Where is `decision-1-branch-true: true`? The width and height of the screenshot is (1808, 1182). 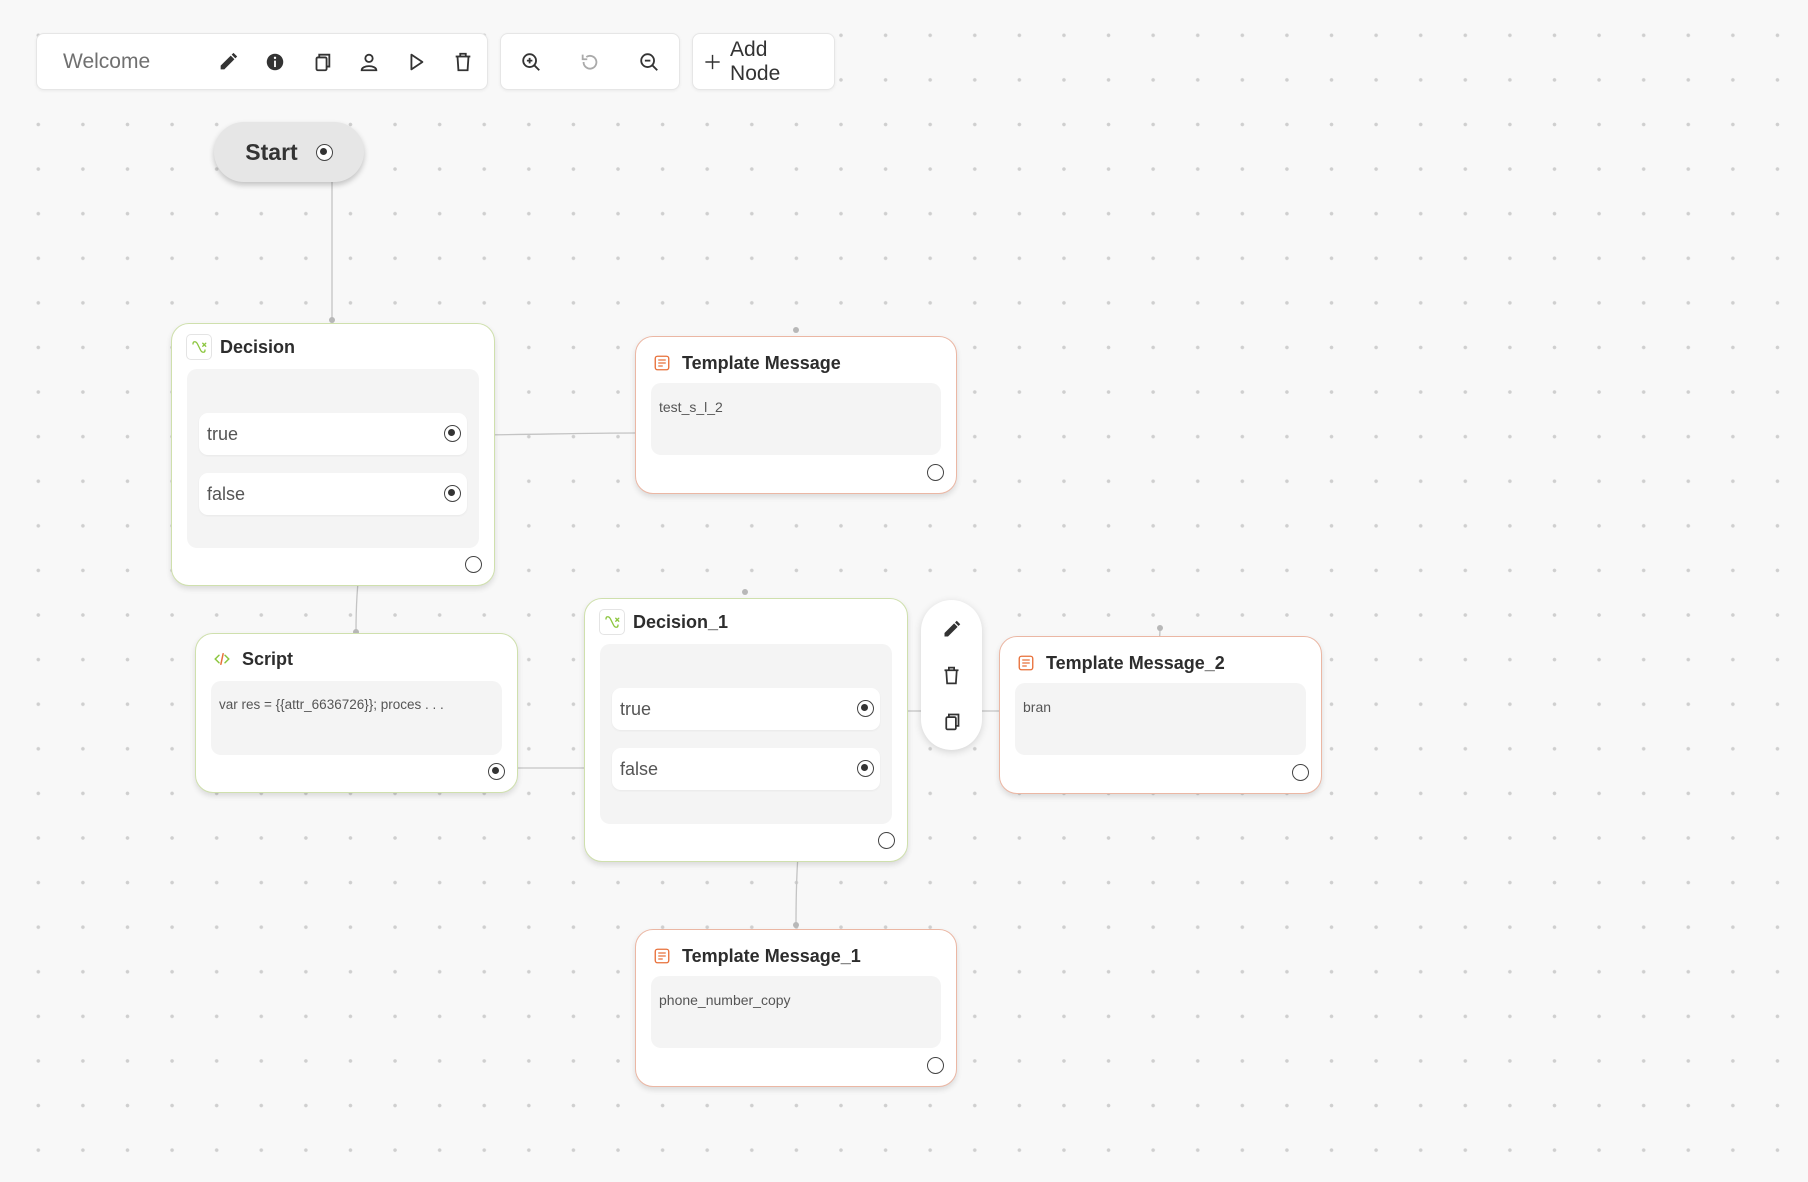 decision-1-branch-true: true is located at coordinates (746, 709).